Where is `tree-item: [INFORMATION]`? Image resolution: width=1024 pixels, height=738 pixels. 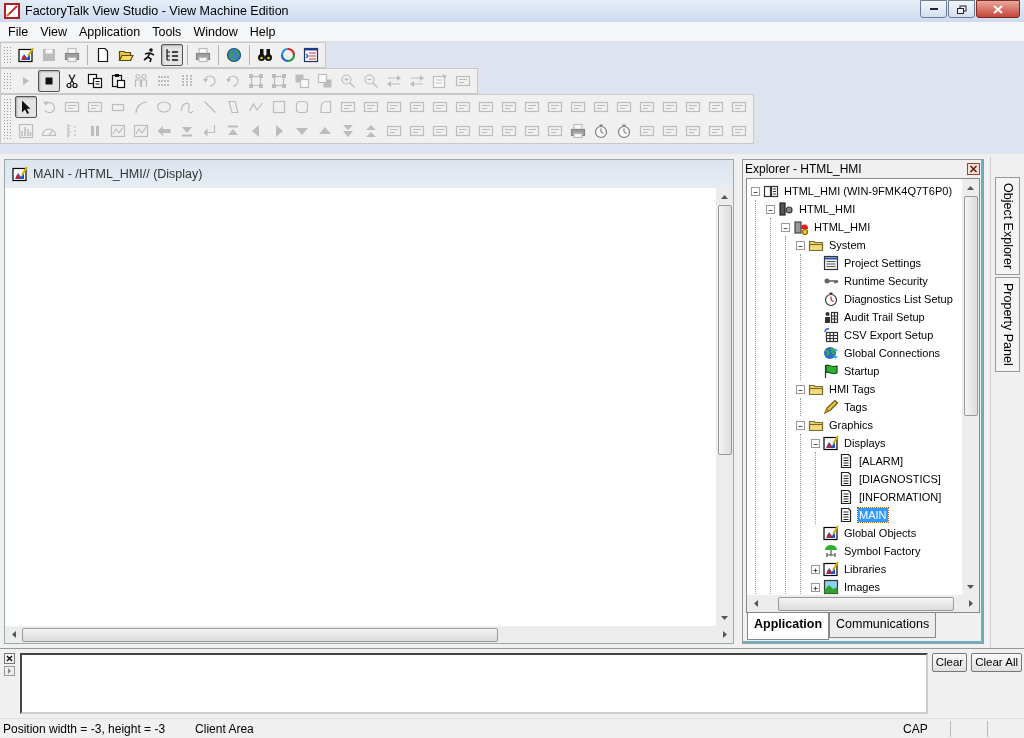 tree-item: [INFORMATION] is located at coordinates (900, 497).